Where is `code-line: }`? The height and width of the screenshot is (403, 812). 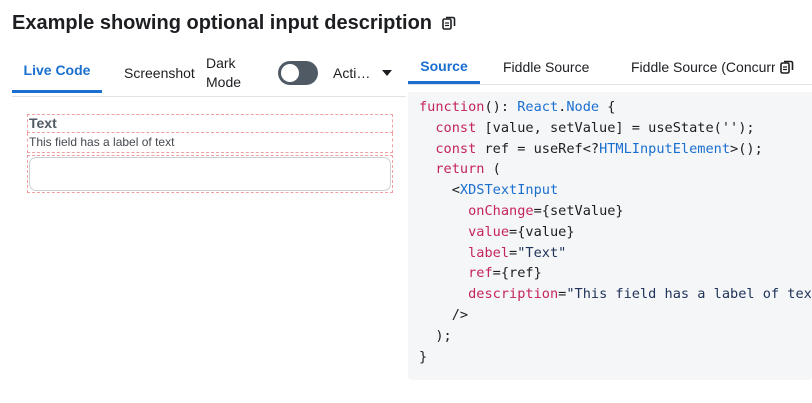 code-line: } is located at coordinates (423, 356).